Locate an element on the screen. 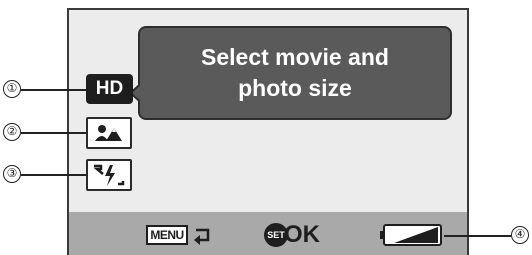 This screenshot has height=255, width=532. flash-icon is located at coordinates (109, 175).